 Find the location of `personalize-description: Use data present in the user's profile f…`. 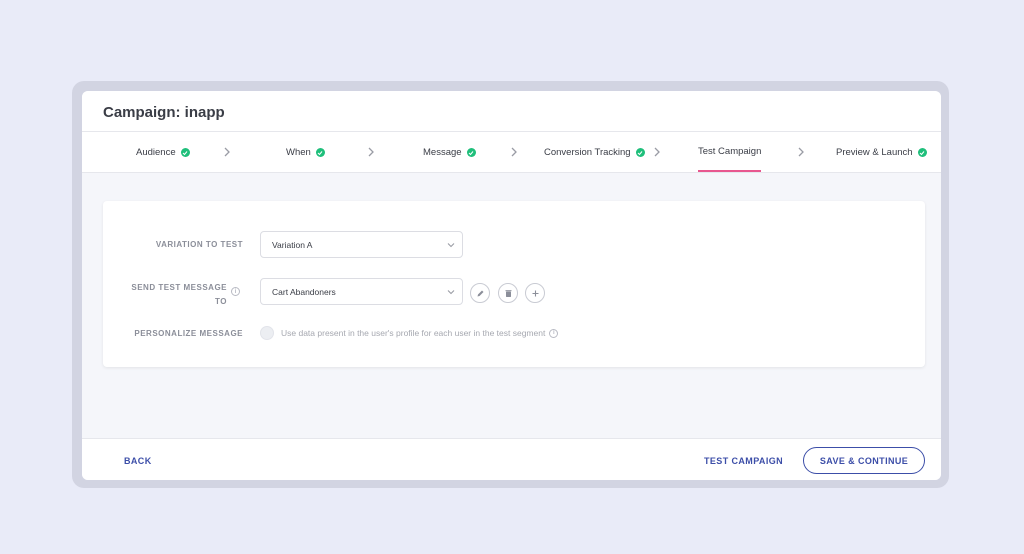

personalize-description: Use data present in the user's profile f… is located at coordinates (420, 333).